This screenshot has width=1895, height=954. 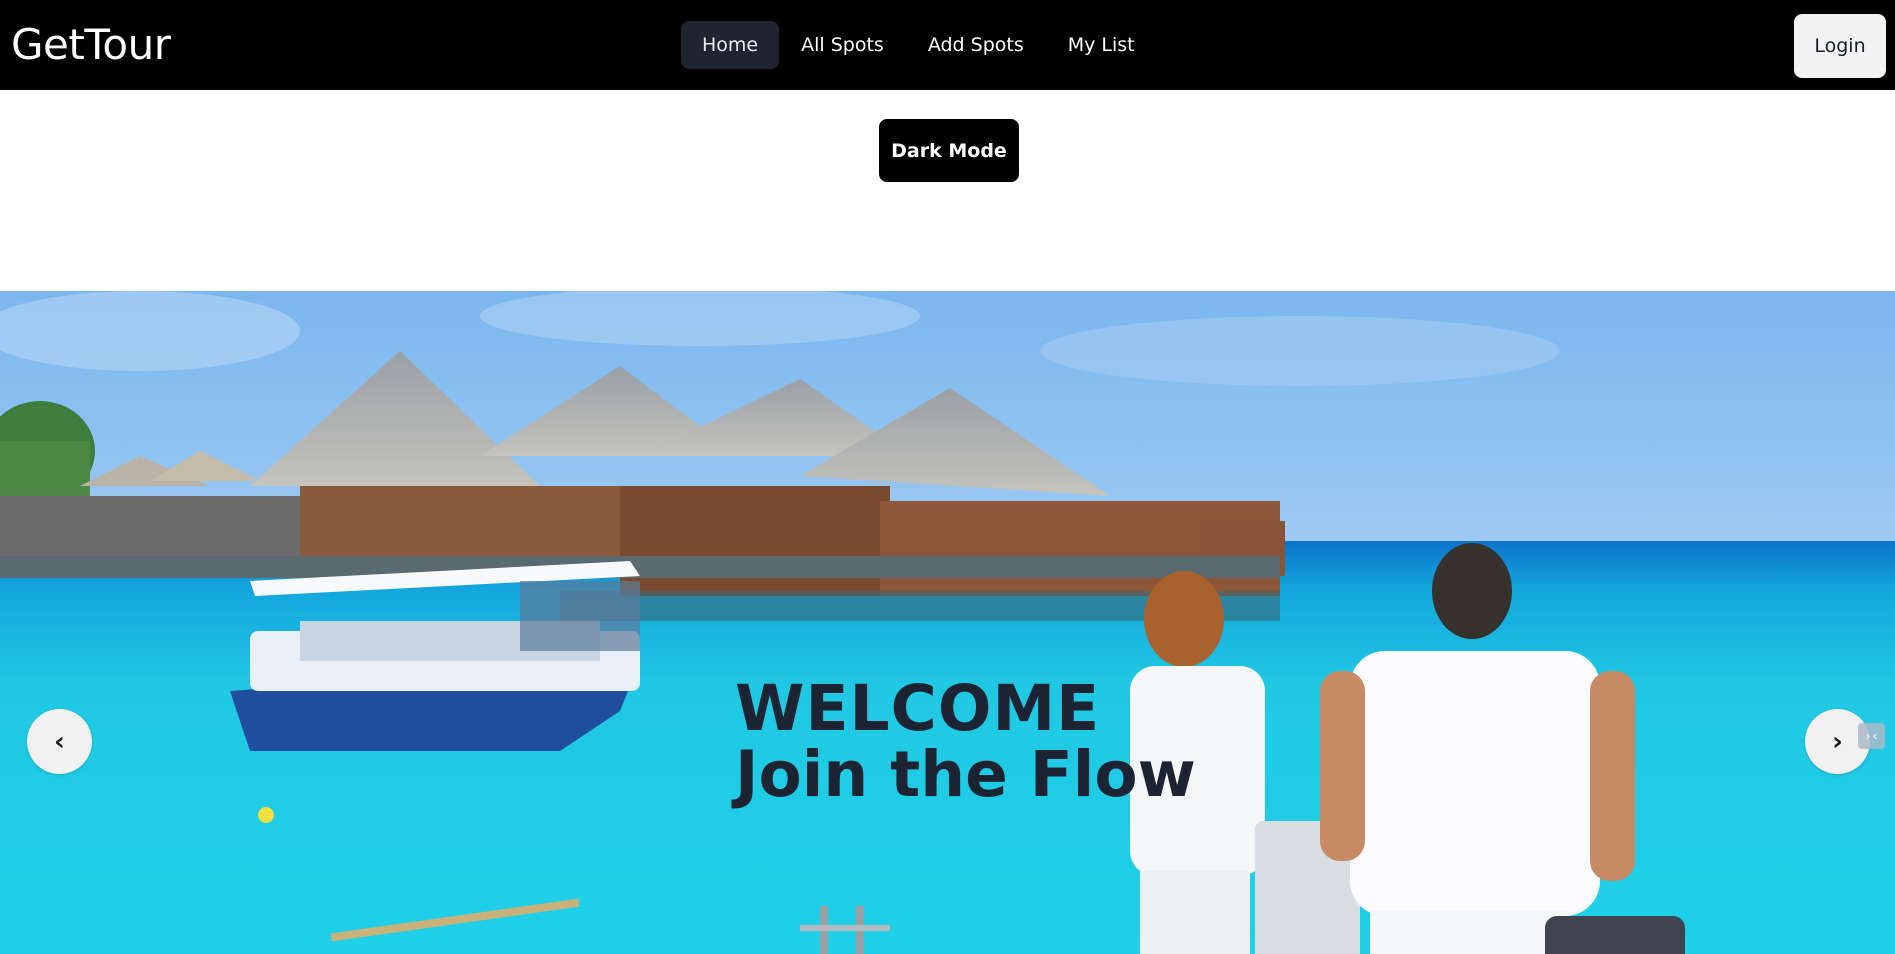 I want to click on nav-home: Home, so click(x=730, y=45).